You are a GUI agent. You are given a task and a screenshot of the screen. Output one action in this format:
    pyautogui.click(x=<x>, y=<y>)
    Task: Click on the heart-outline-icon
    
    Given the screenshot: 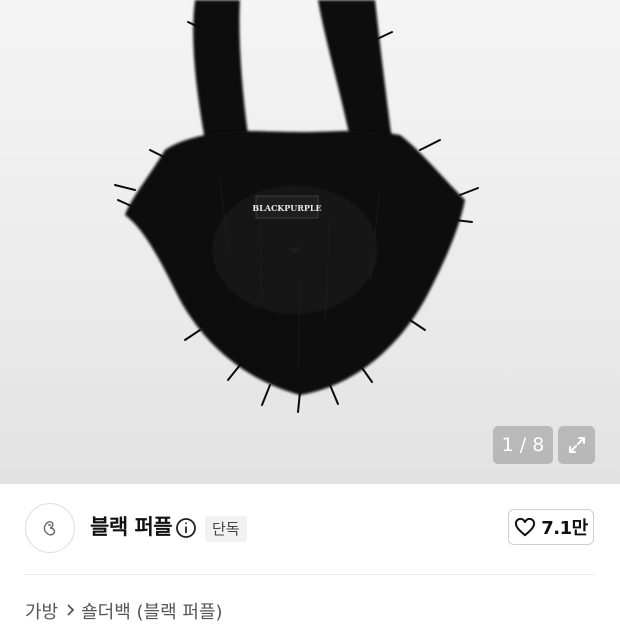 What is the action you would take?
    pyautogui.click(x=525, y=527)
    